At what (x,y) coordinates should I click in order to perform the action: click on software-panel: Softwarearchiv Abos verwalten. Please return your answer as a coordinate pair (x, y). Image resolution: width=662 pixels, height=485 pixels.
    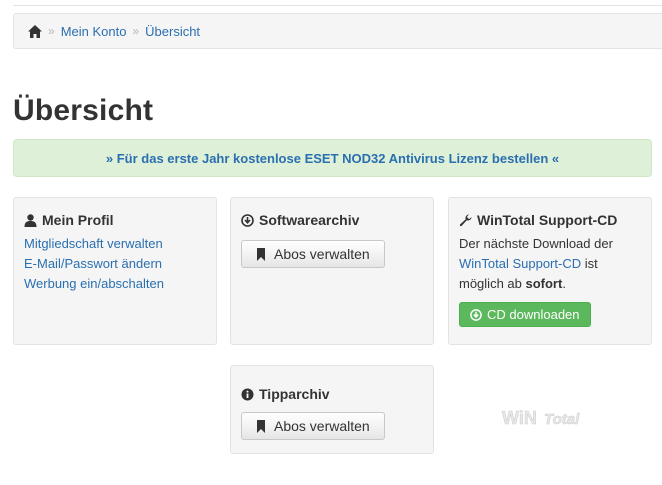
    Looking at the image, I should click on (332, 271).